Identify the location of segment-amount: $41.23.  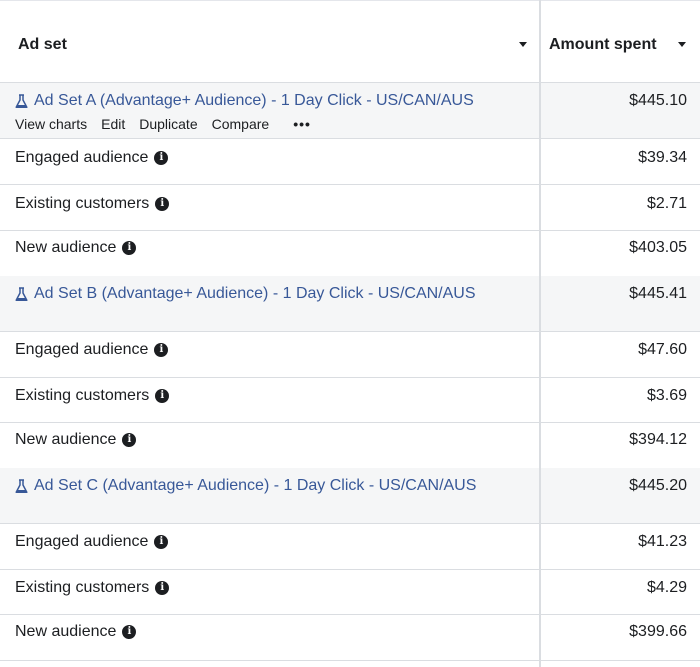
(662, 541).